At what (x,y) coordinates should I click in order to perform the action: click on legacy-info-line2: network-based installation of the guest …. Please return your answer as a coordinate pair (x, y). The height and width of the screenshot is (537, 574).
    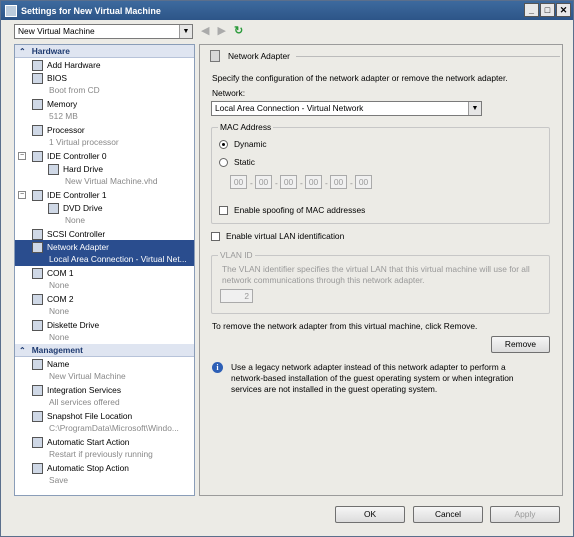
    Looking at the image, I should click on (372, 378).